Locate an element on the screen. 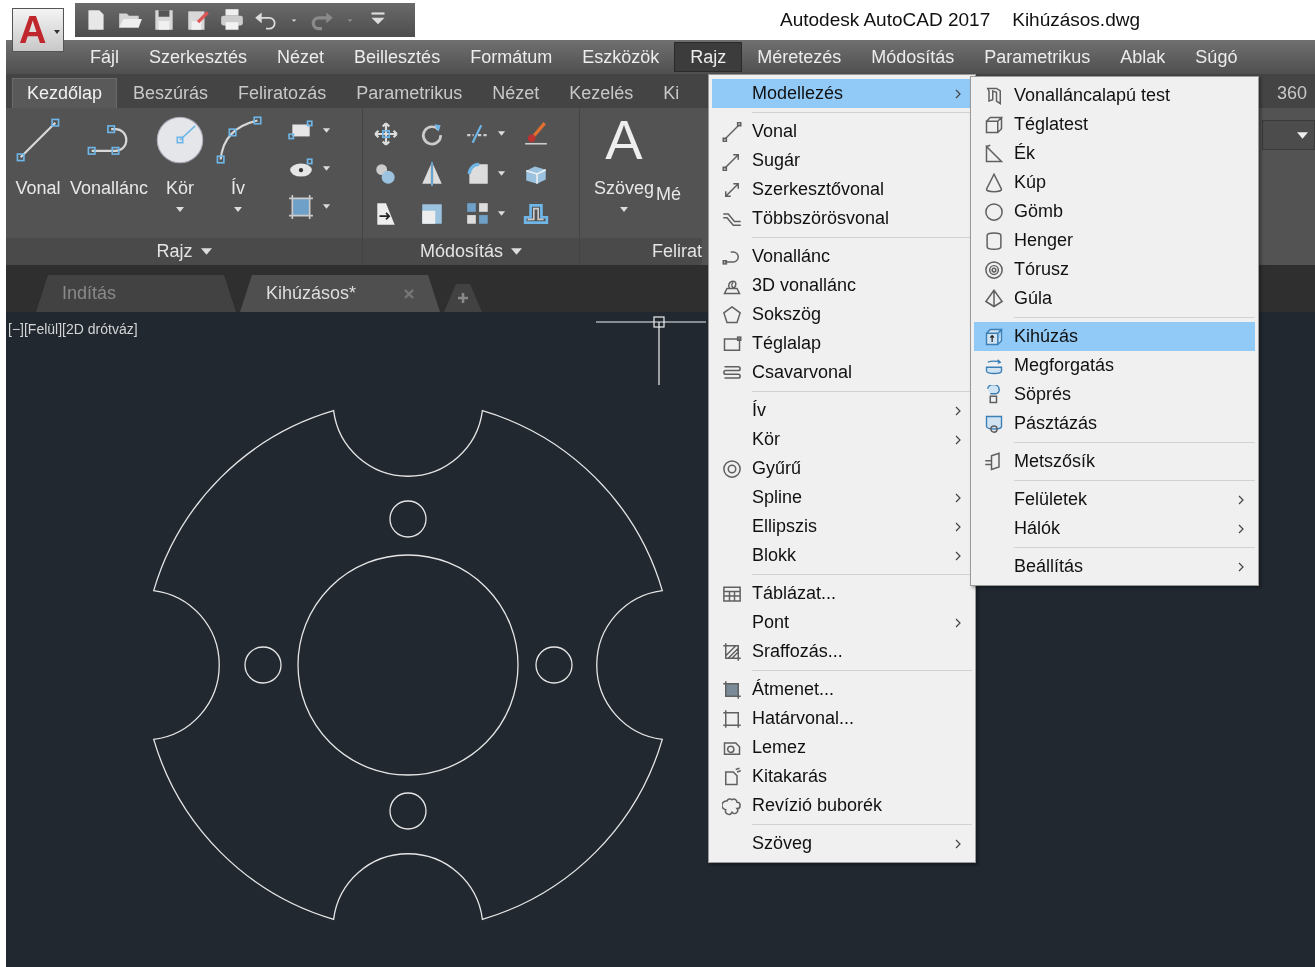 This screenshot has width=1315, height=967. menu-item-label: Kör is located at coordinates (766, 439).